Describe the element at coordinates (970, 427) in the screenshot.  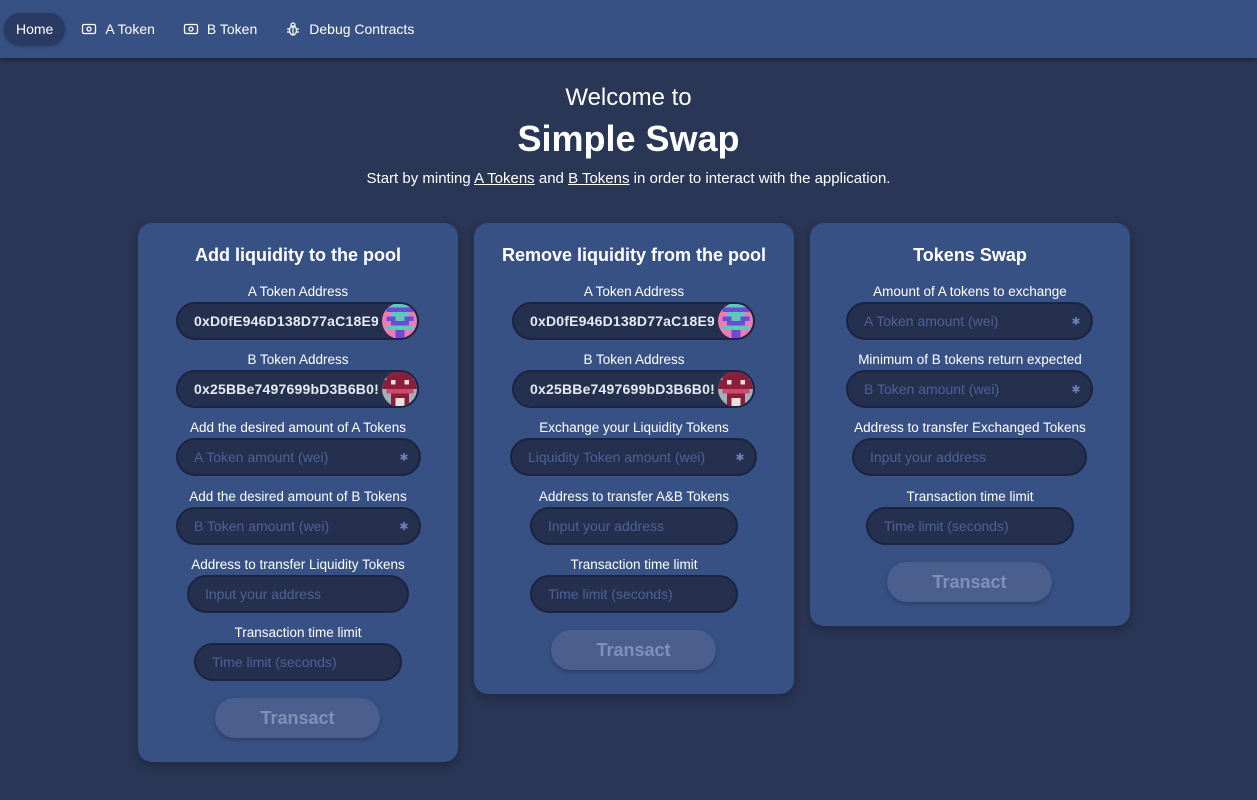
I see `to-address-label: Address to transfer Exchanged Tokens` at that location.